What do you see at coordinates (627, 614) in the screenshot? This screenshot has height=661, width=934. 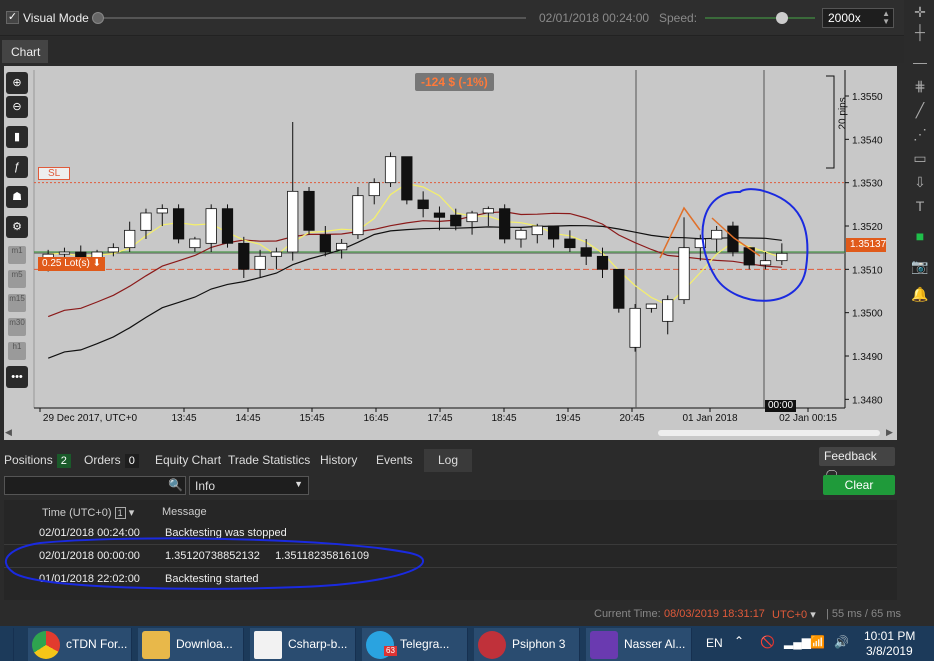 I see `current-time-label: Current Time:` at bounding box center [627, 614].